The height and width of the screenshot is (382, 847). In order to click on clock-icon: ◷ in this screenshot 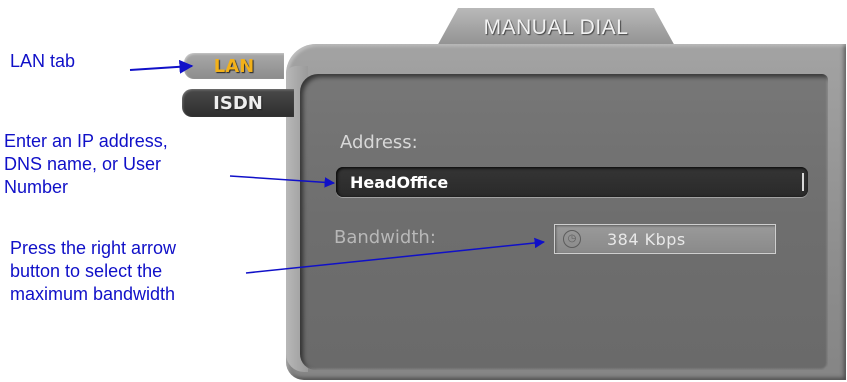, I will do `click(572, 239)`.